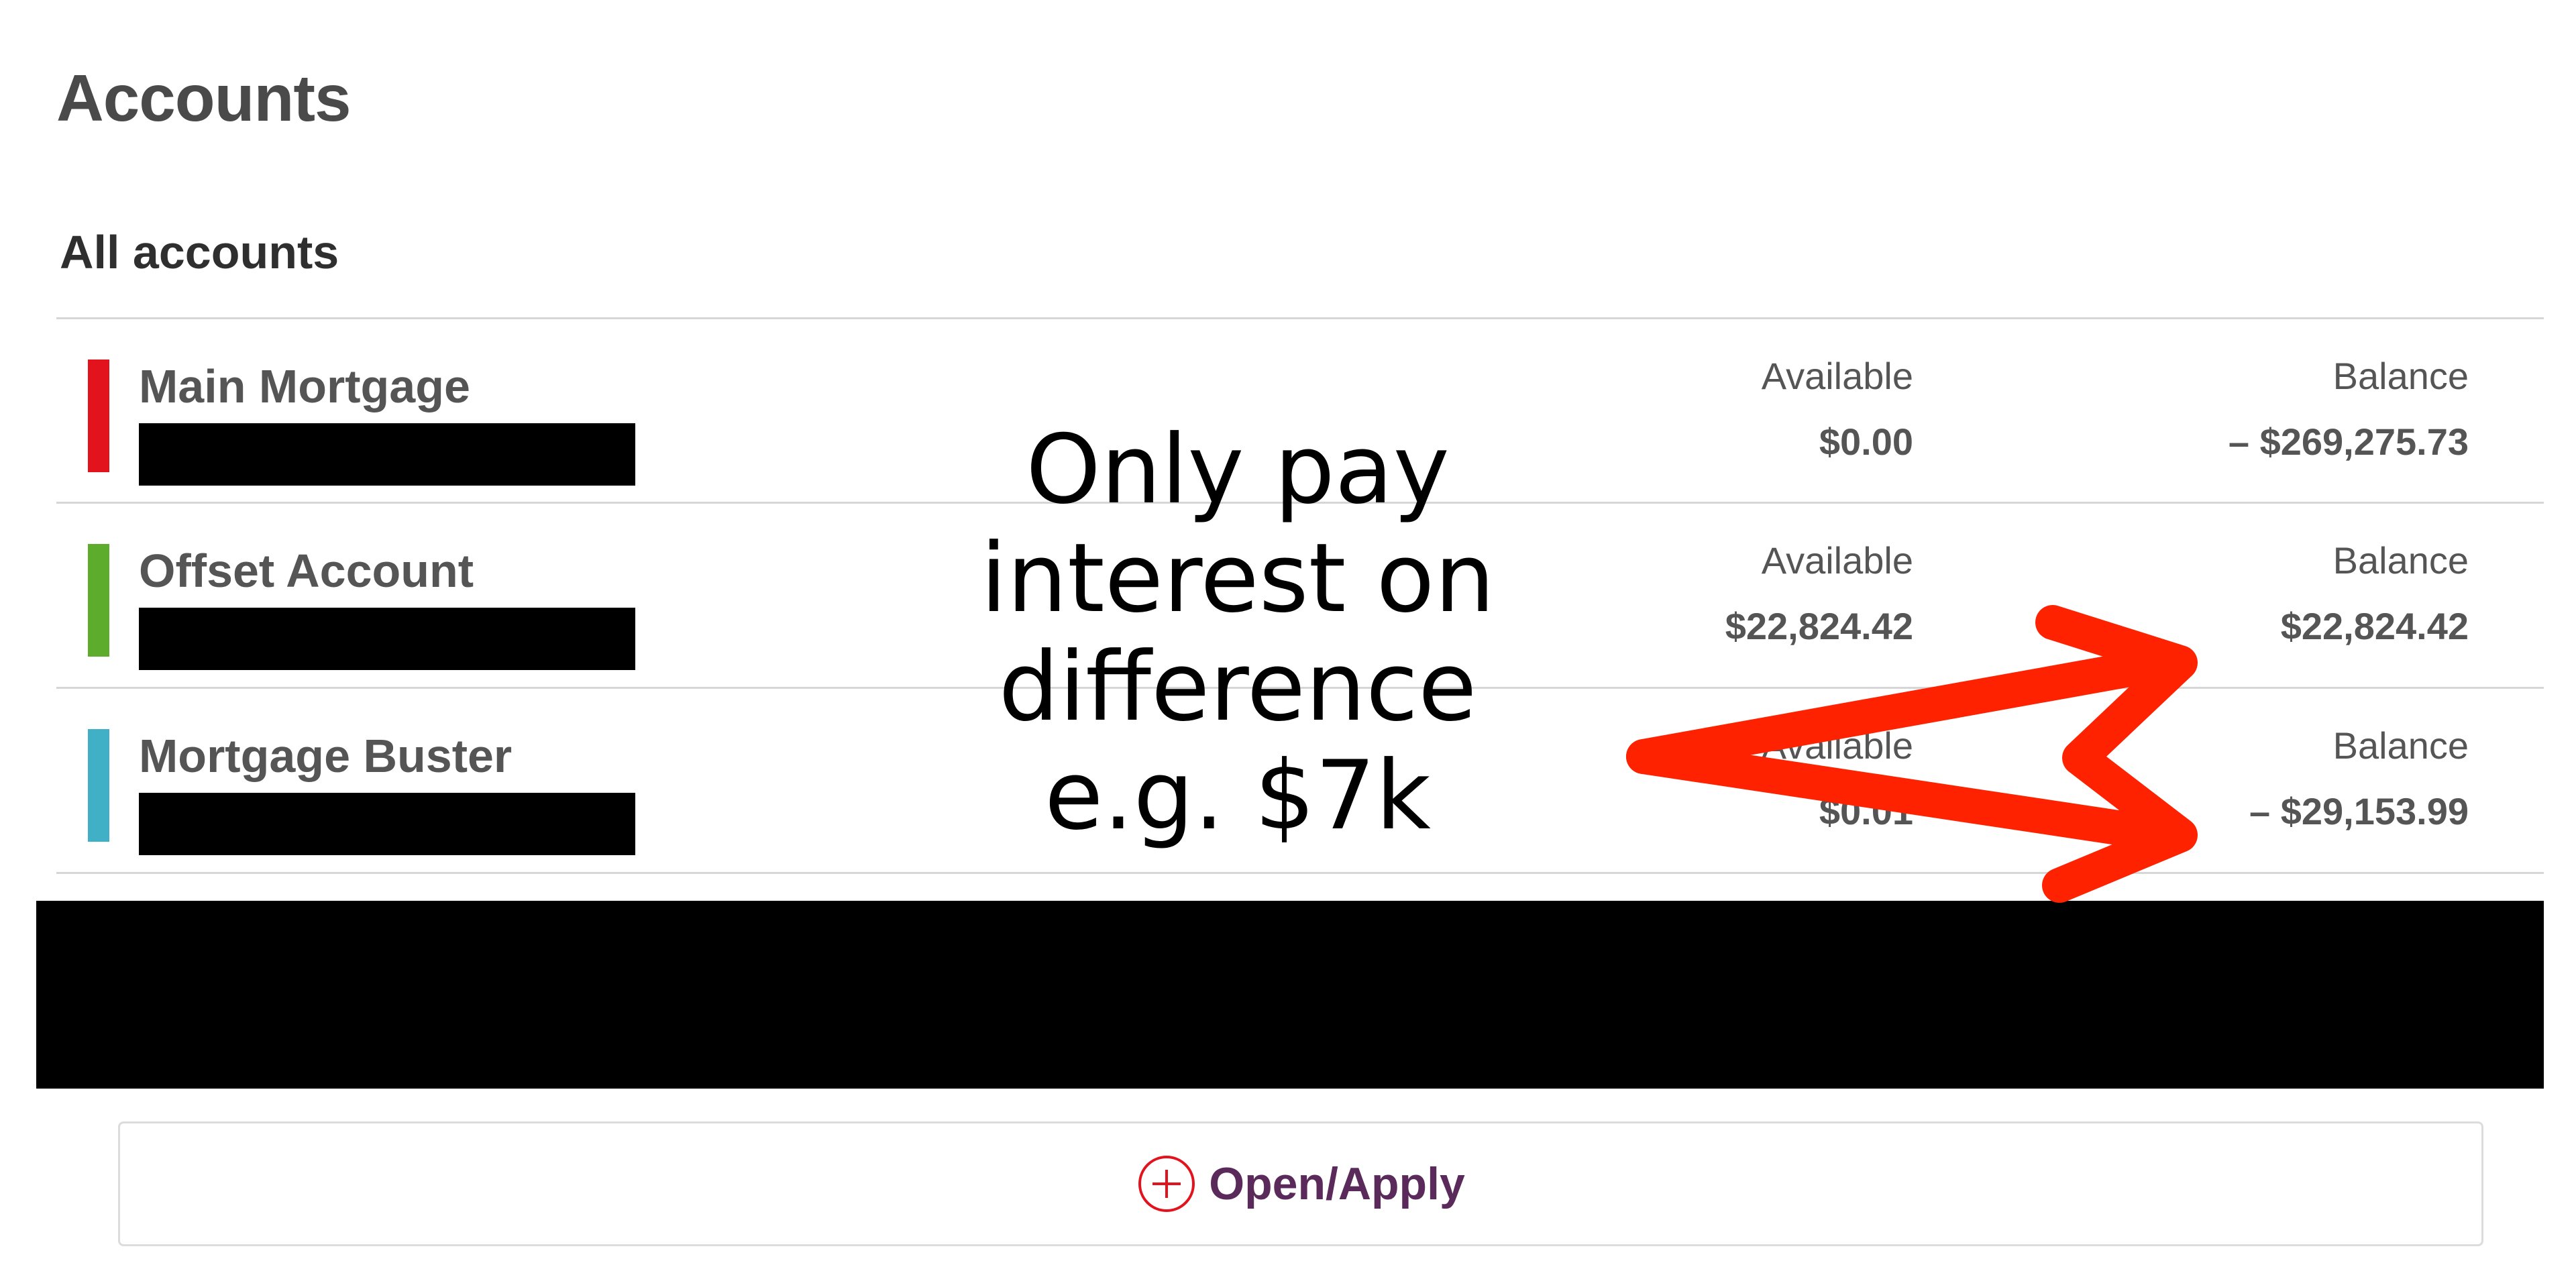 This screenshot has width=2576, height=1267. Describe the element at coordinates (306, 571) in the screenshot. I see `account-name: Offset Account` at that location.